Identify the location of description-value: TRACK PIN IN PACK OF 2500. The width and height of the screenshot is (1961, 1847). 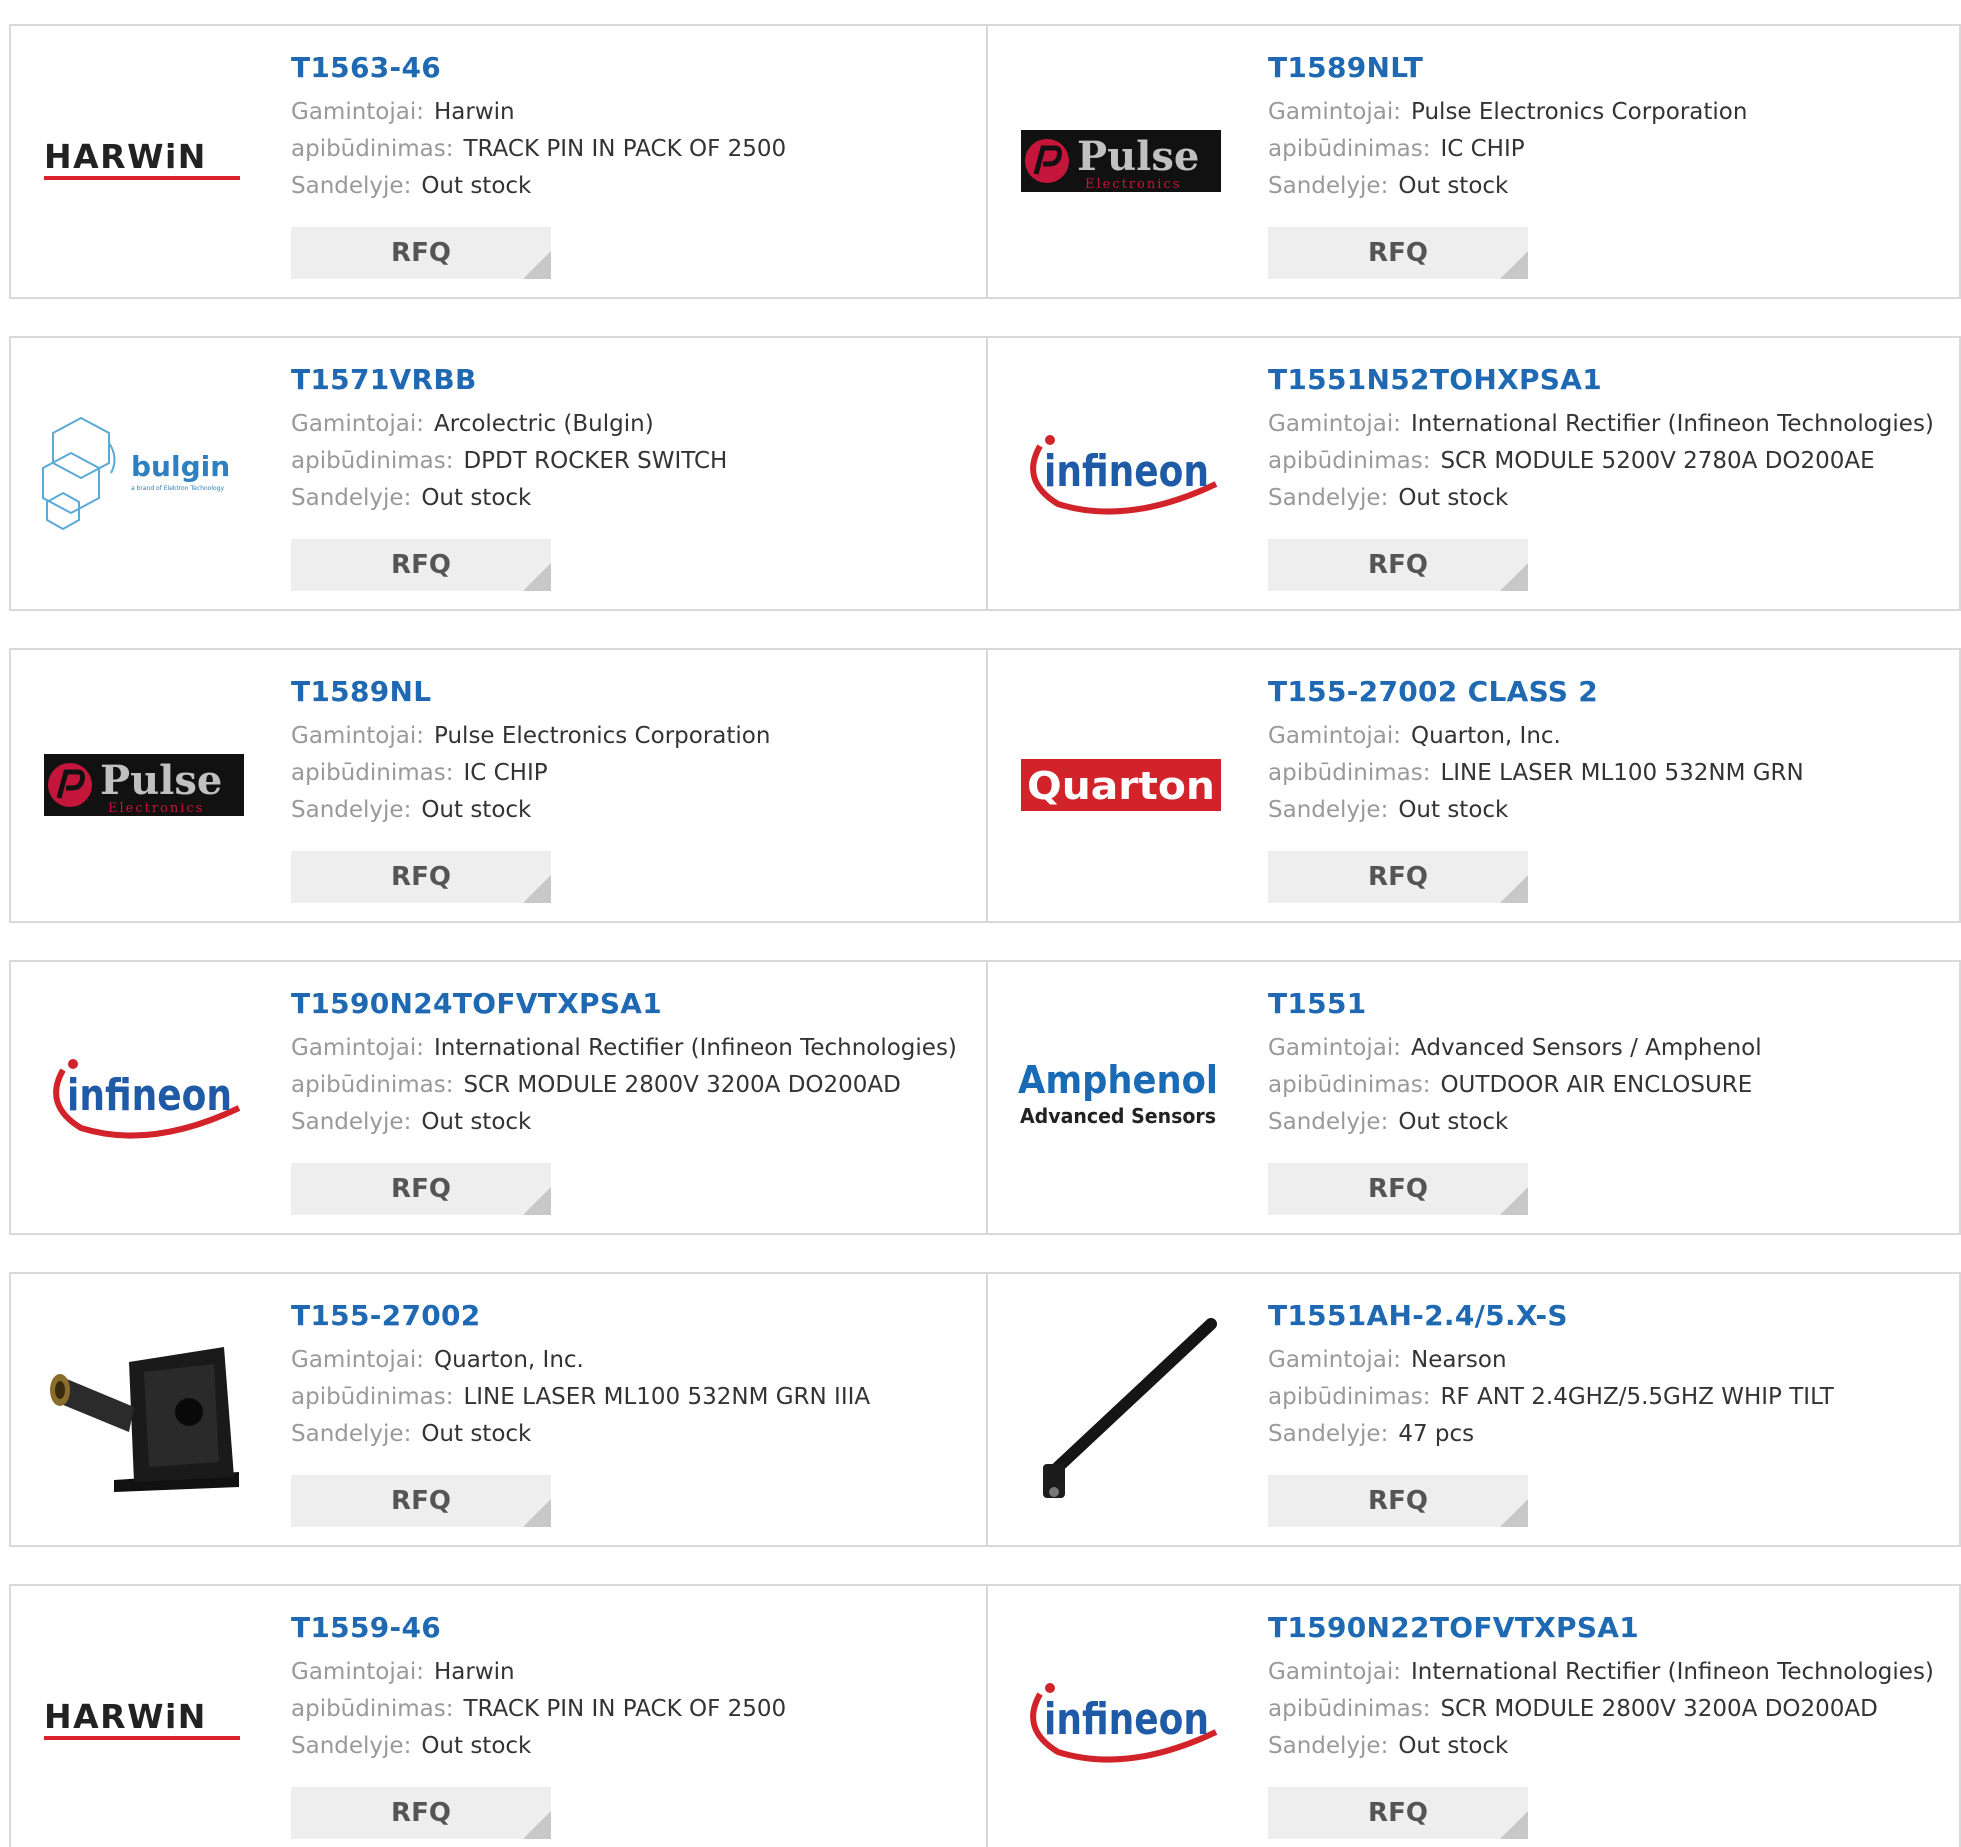
(625, 149).